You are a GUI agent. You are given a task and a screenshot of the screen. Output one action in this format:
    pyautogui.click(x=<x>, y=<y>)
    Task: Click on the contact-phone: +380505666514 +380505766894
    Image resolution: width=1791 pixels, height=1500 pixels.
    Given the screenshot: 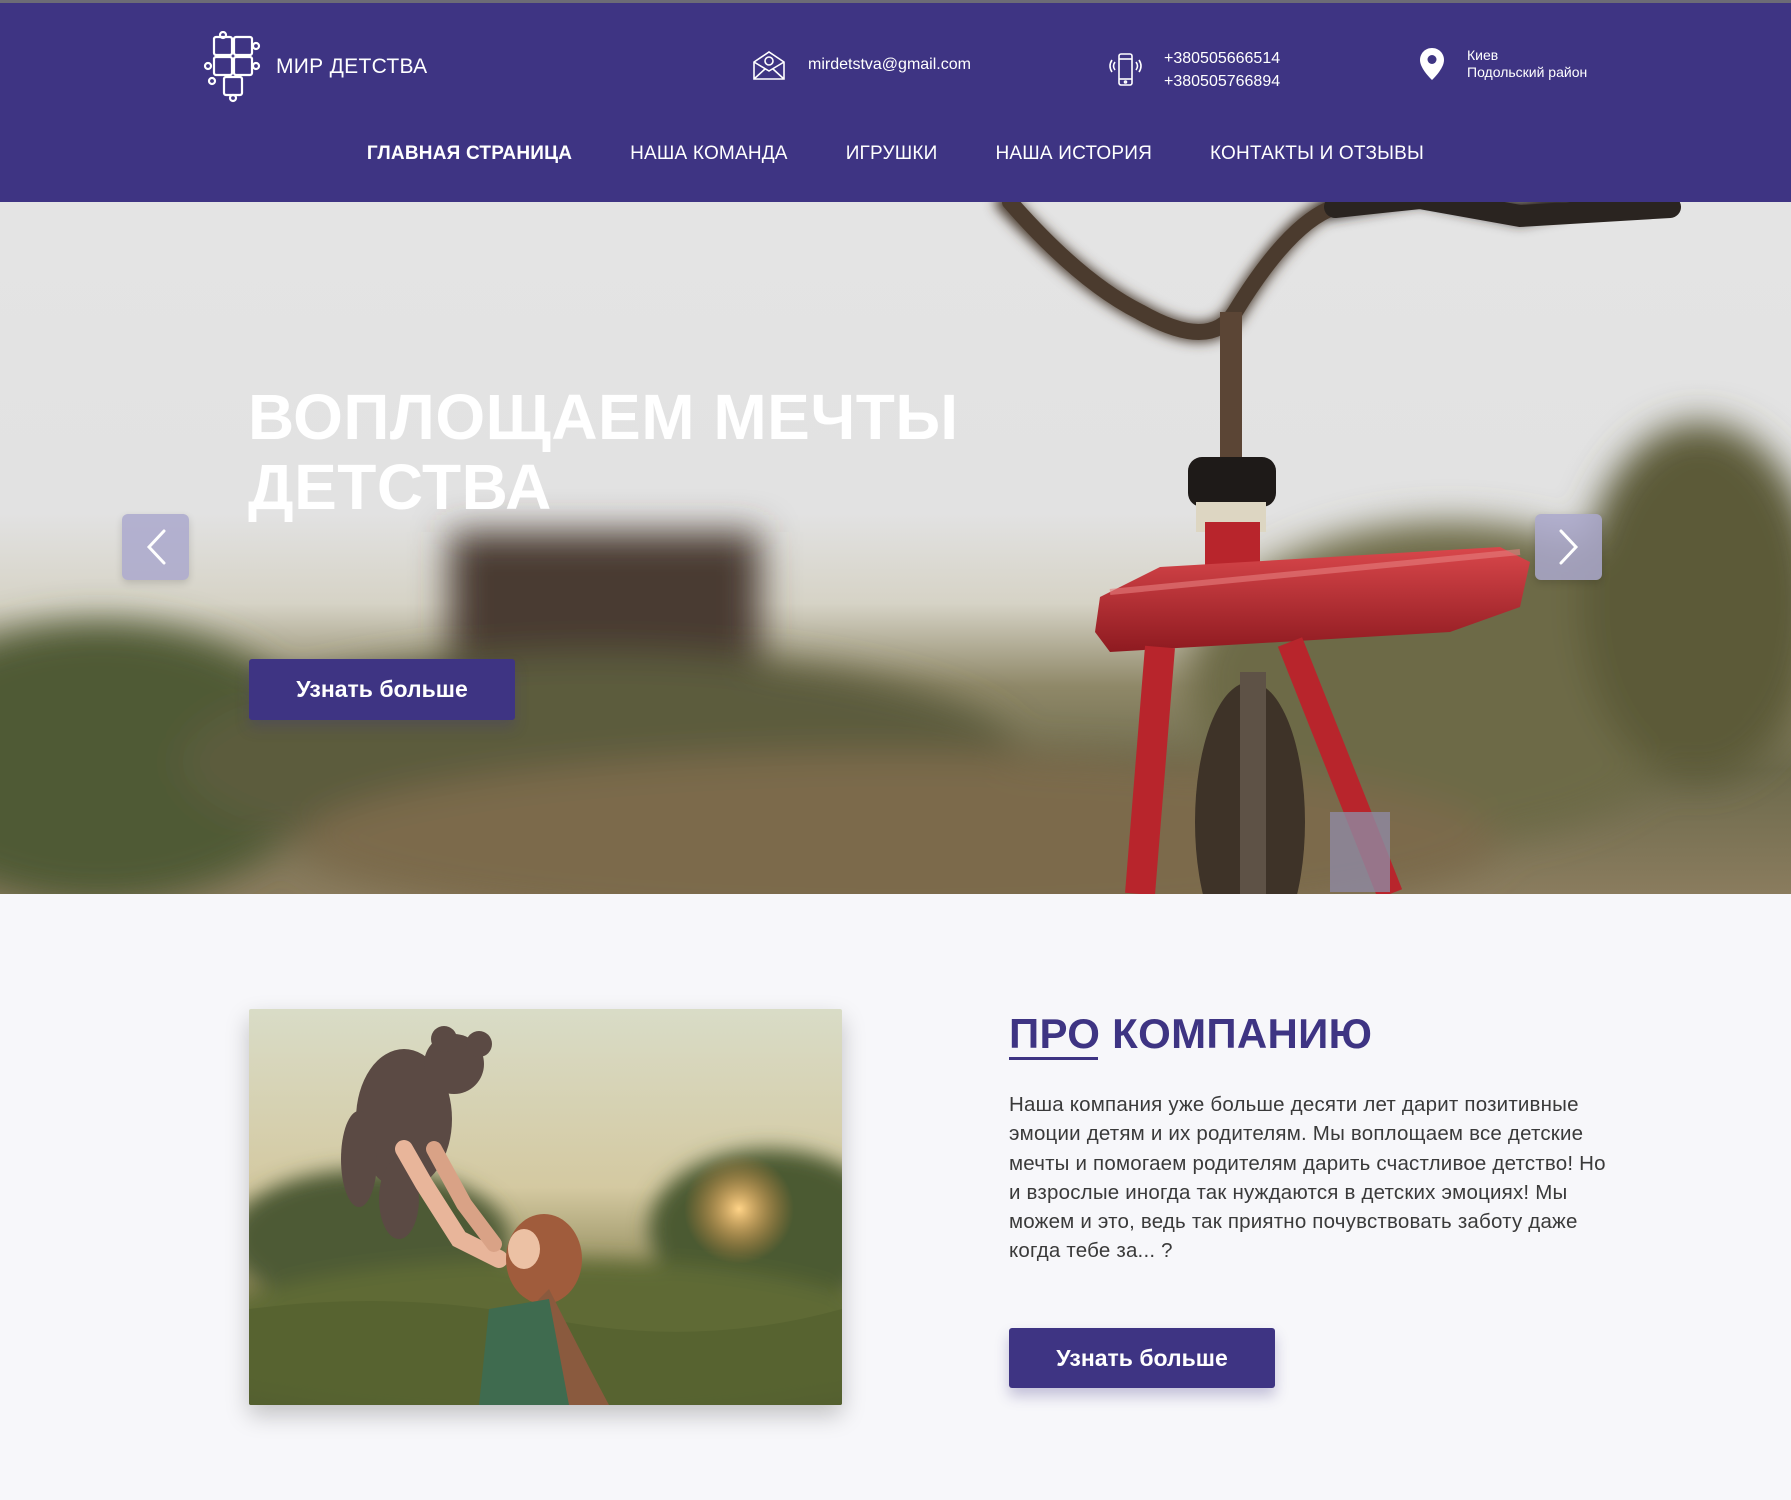 What is the action you would take?
    pyautogui.click(x=1194, y=70)
    